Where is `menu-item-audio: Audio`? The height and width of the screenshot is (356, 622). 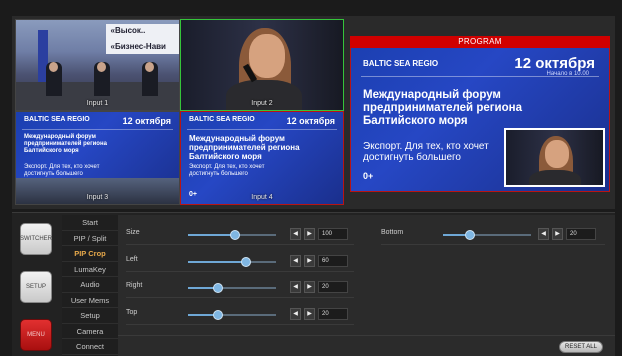 menu-item-audio: Audio is located at coordinates (90, 285).